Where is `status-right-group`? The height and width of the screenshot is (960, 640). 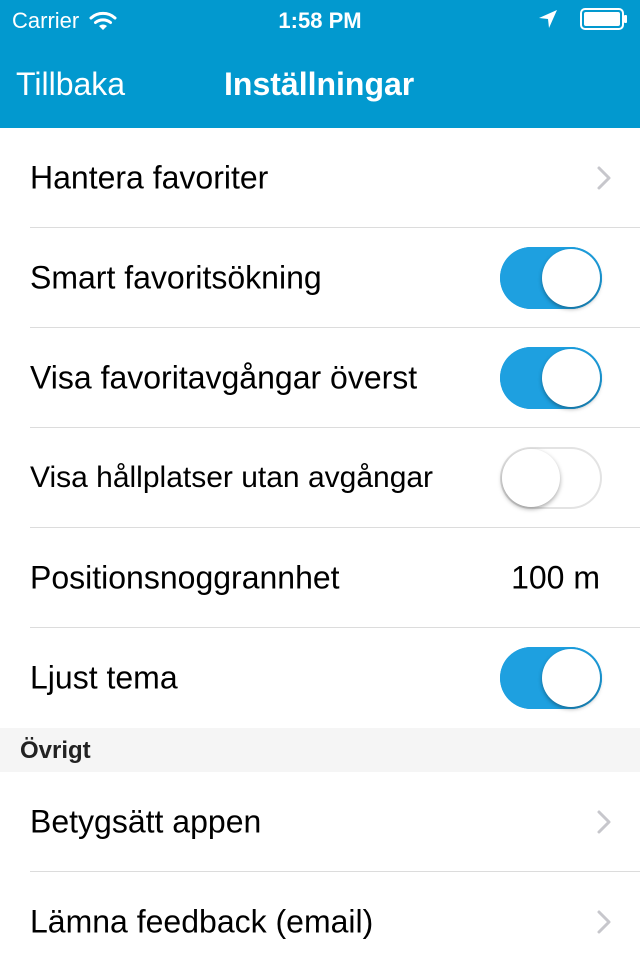
status-right-group is located at coordinates (583, 19).